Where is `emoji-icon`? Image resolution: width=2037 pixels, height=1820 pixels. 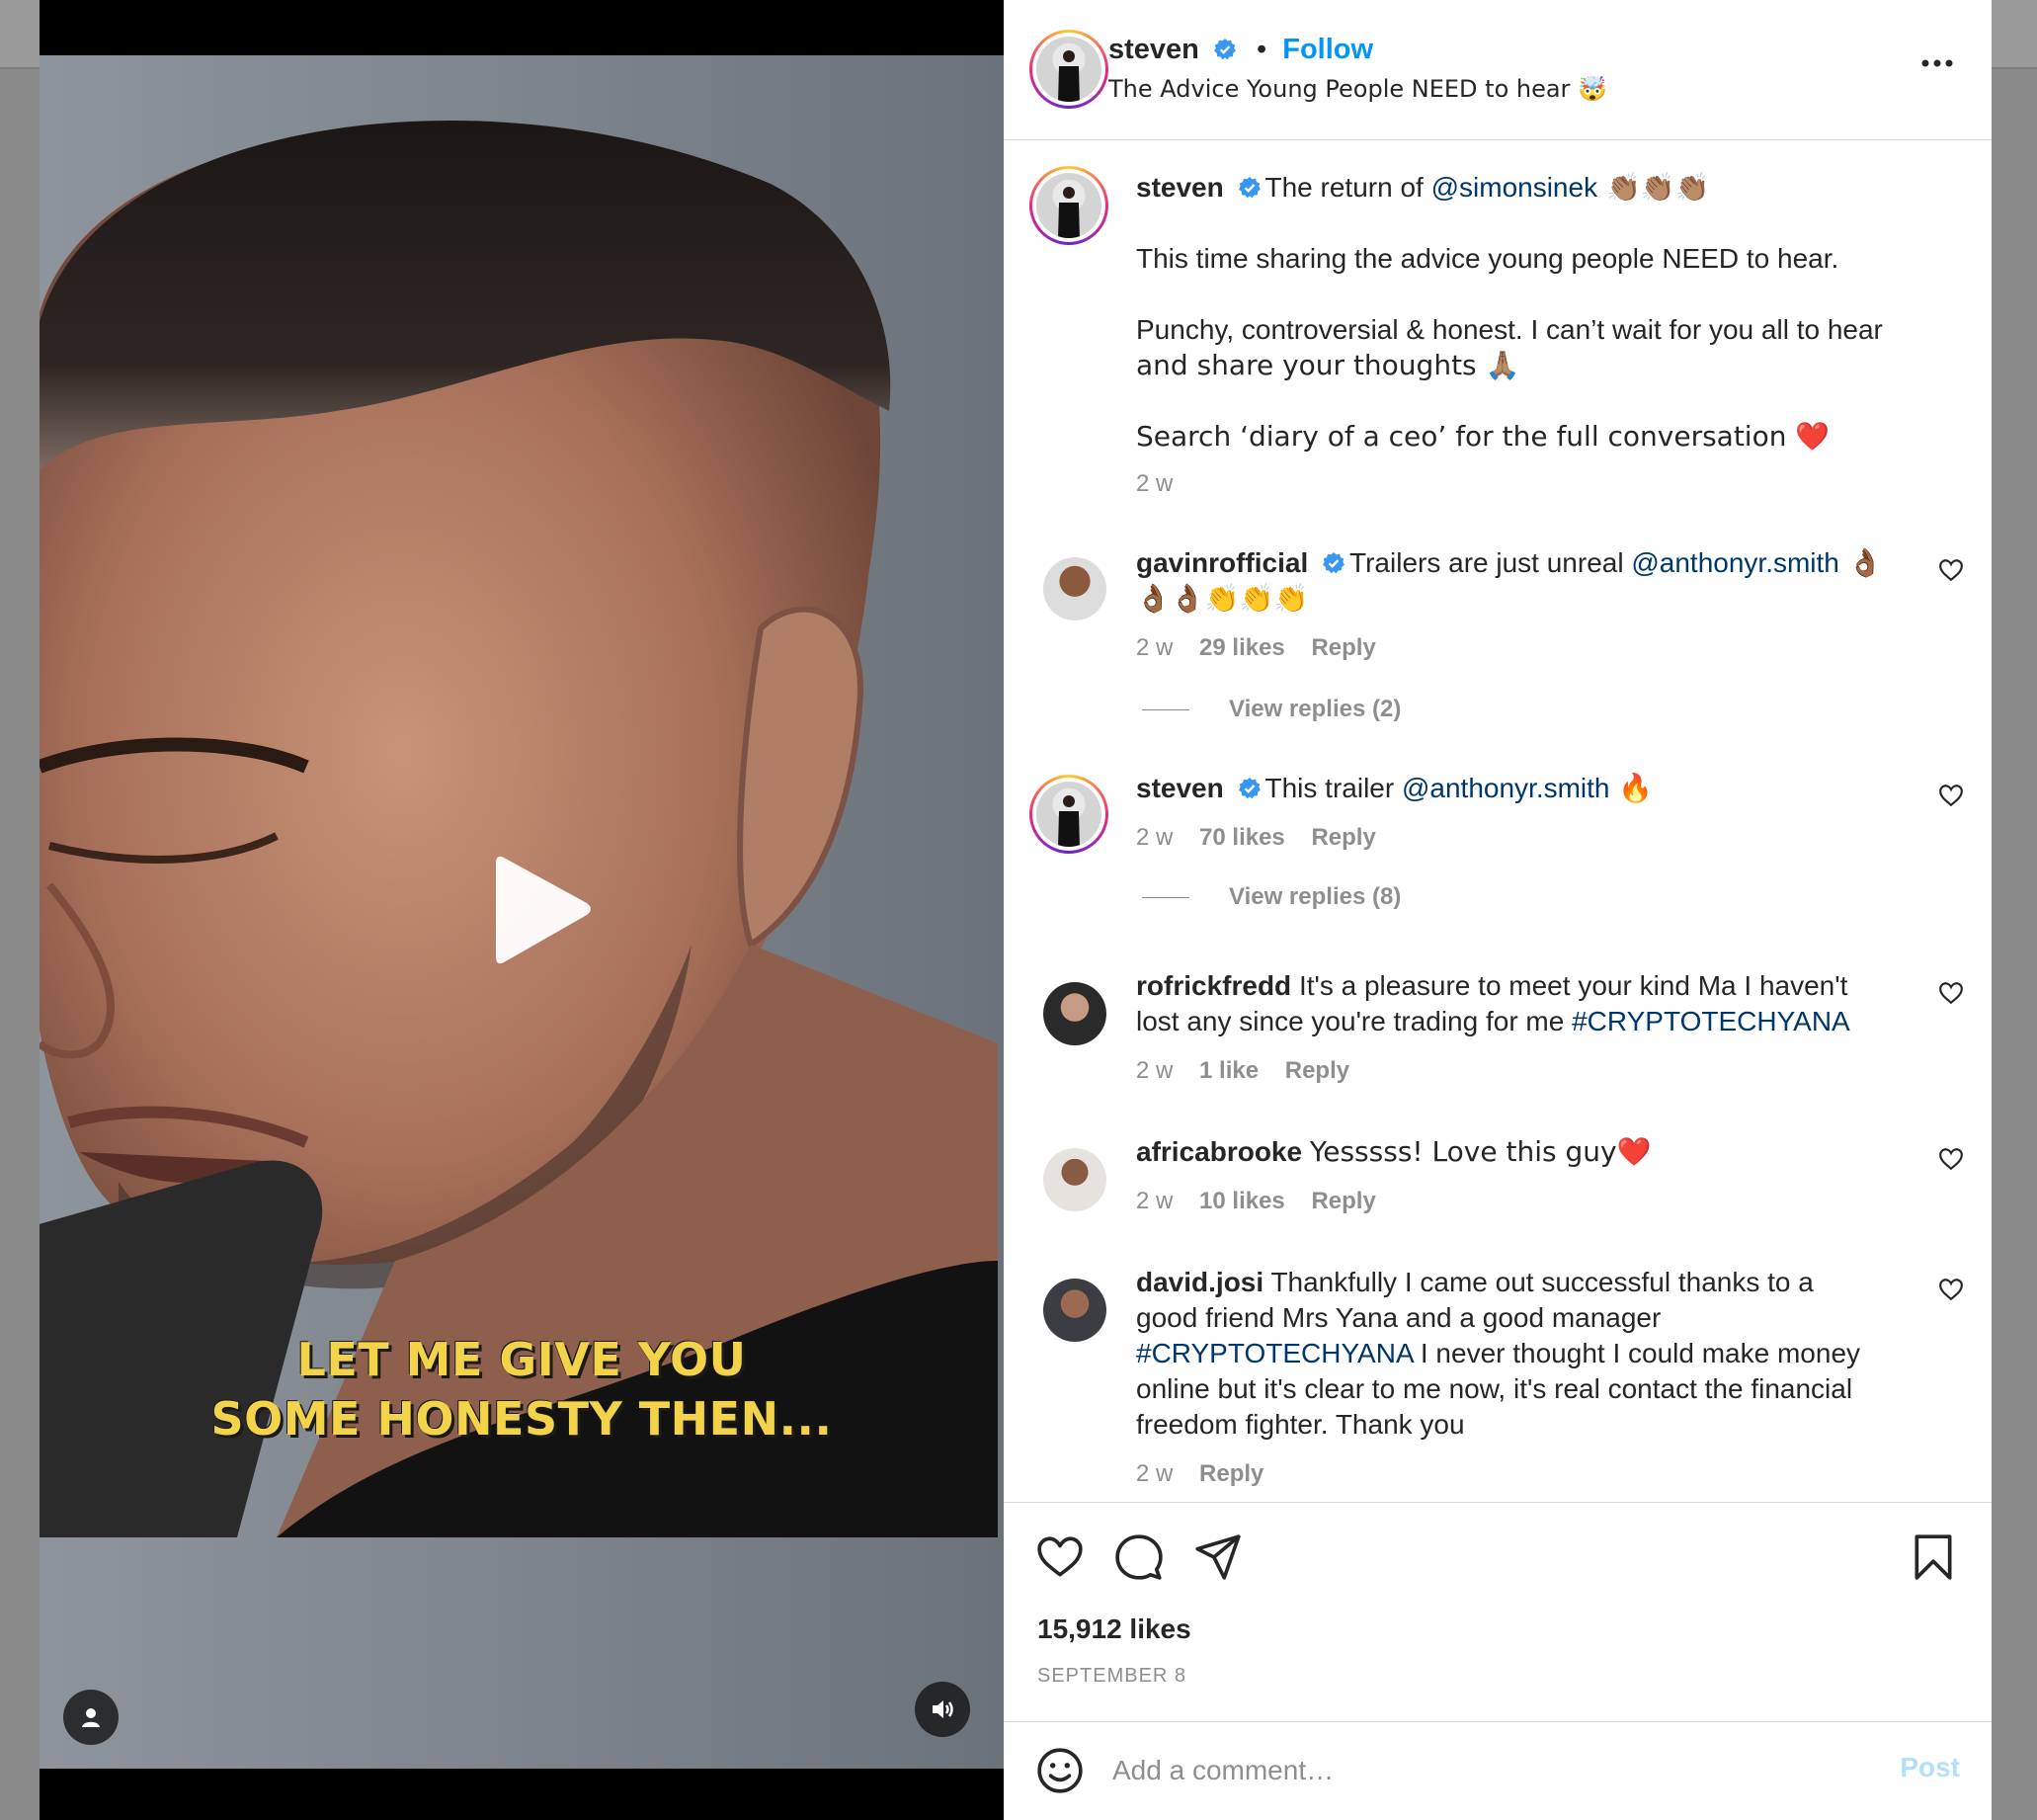 emoji-icon is located at coordinates (1060, 1770).